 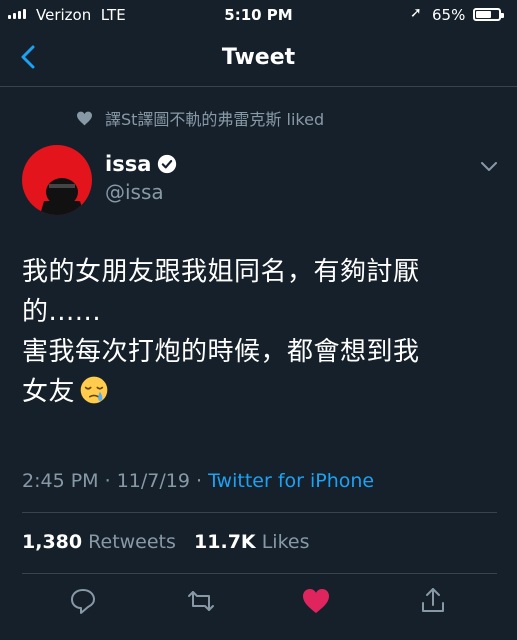 I want to click on battery-percentage: 65%, so click(x=449, y=15).